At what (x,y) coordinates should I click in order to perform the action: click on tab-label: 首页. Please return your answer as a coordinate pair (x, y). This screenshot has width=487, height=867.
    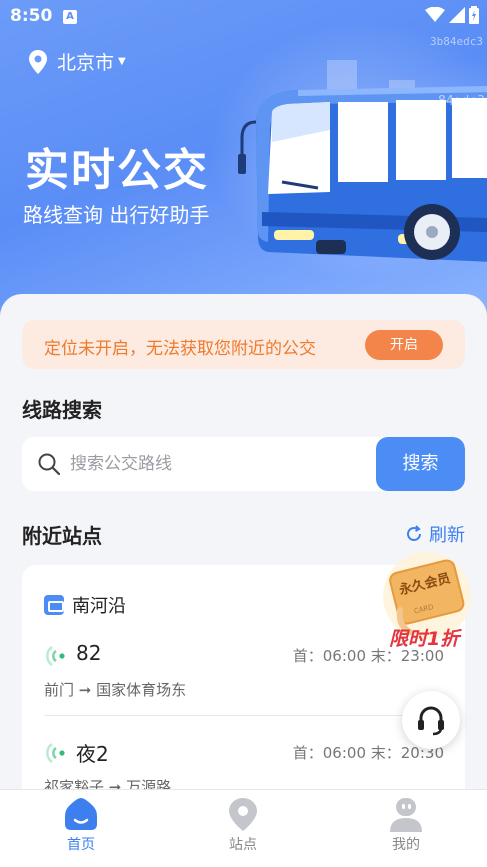
    Looking at the image, I should click on (81, 845).